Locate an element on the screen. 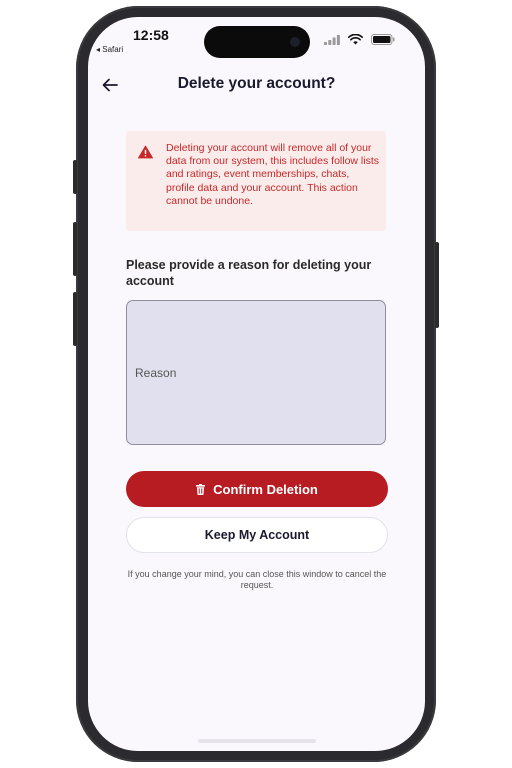  keep-account-label: Keep My Account is located at coordinates (257, 535).